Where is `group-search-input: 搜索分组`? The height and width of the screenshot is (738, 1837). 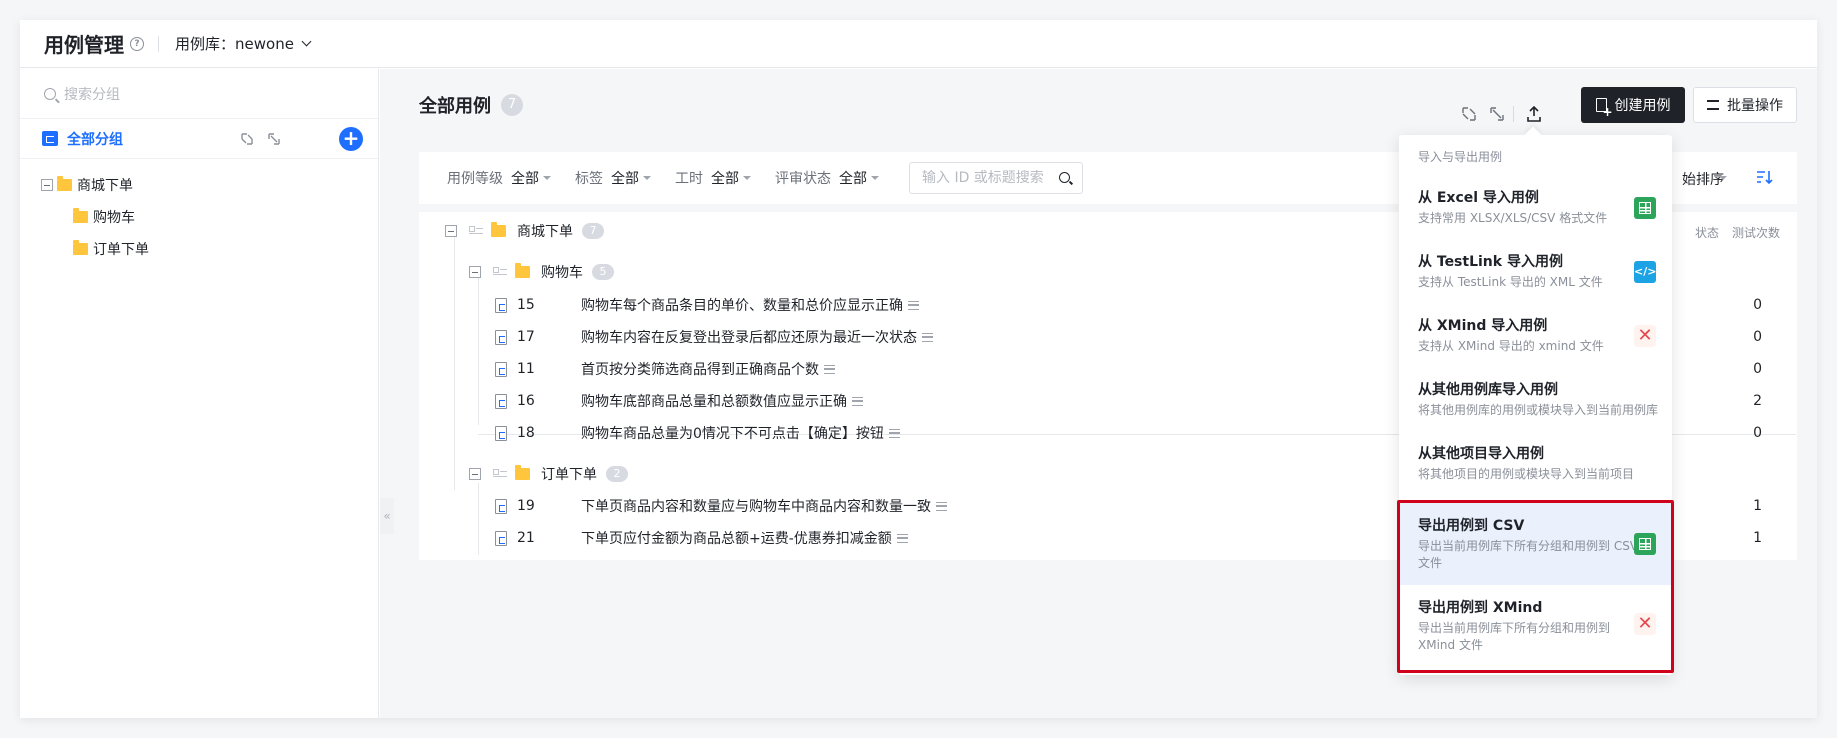 group-search-input: 搜索分组 is located at coordinates (199, 94).